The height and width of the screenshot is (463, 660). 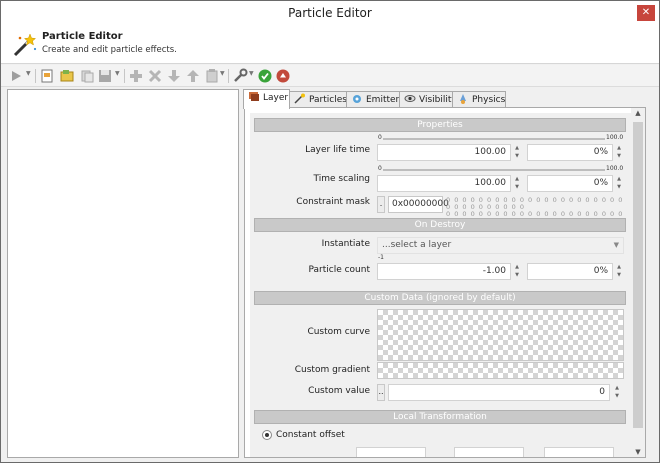 What do you see at coordinates (328, 100) in the screenshot?
I see `tab-label: Particles` at bounding box center [328, 100].